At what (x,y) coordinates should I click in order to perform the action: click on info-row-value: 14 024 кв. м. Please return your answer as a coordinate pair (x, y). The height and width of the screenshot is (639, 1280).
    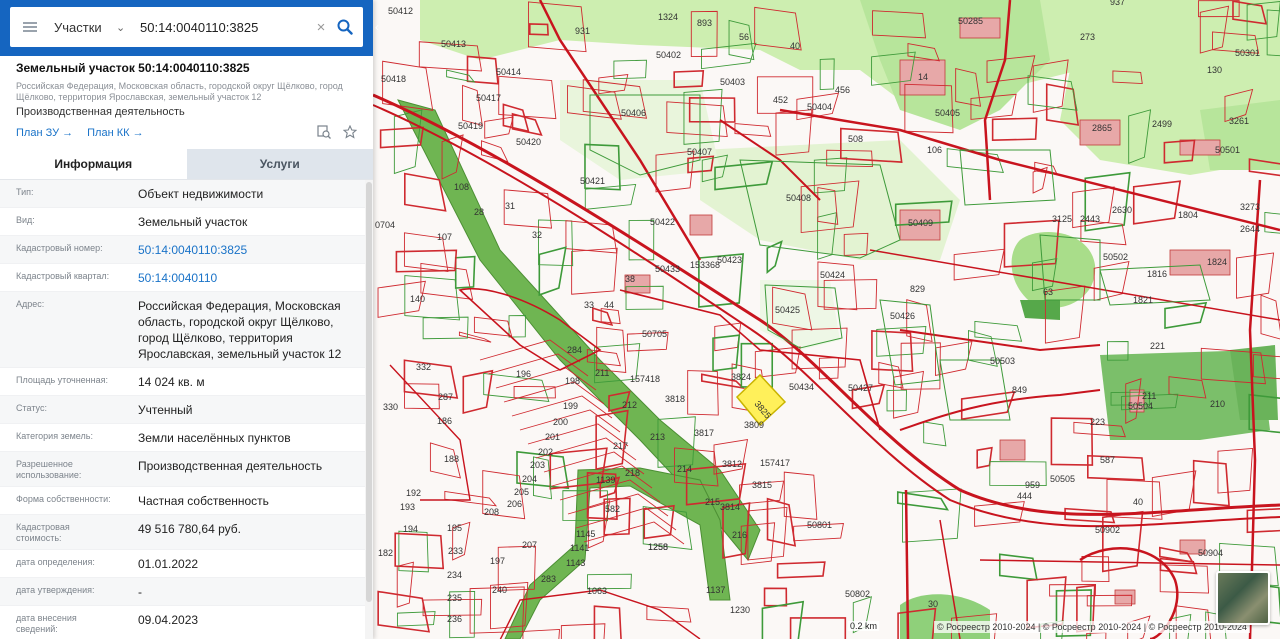
    Looking at the image, I should click on (171, 382).